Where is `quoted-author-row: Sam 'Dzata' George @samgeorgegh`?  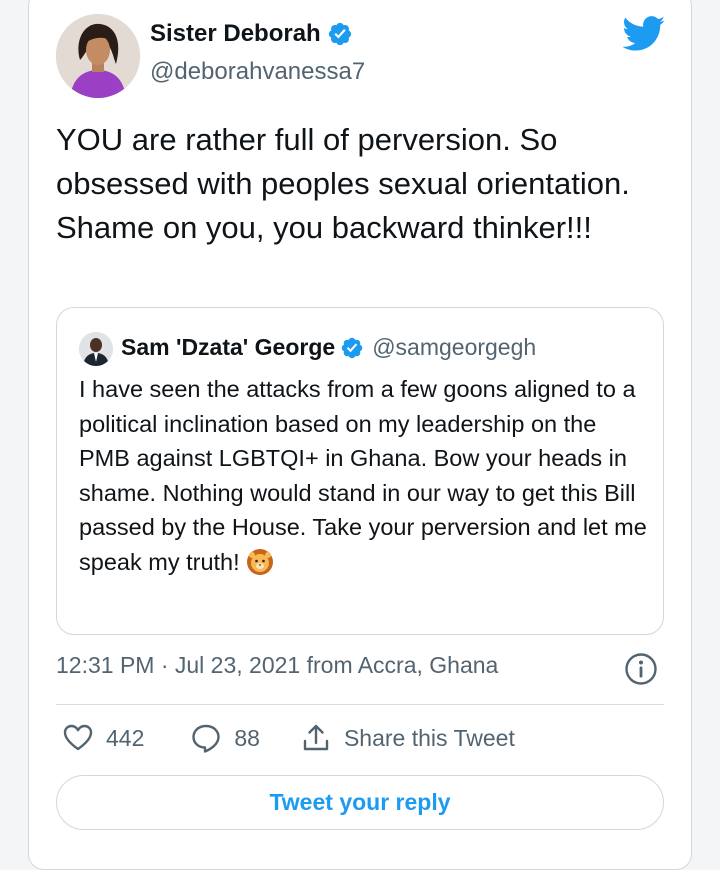
quoted-author-row: Sam 'Dzata' George @samgeorgegh is located at coordinates (328, 347).